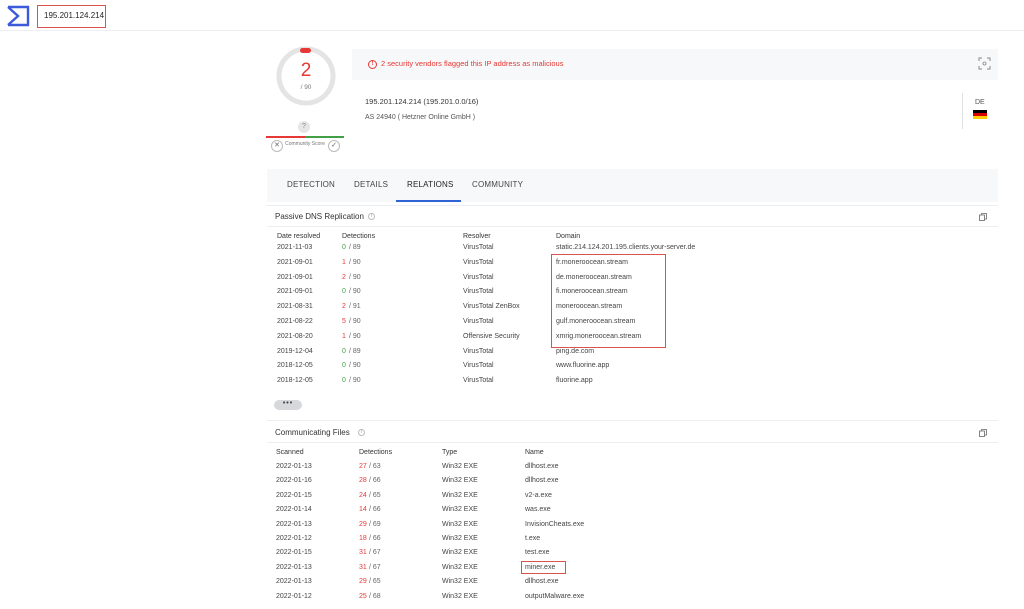 The width and height of the screenshot is (1024, 609). I want to click on files-header-scanned: Scanned, so click(290, 452).